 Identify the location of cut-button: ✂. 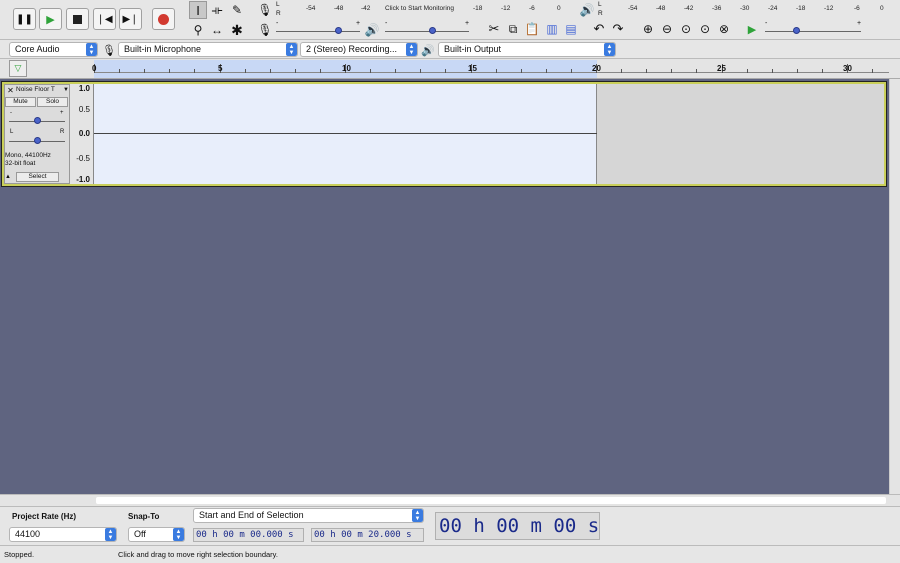
(494, 29).